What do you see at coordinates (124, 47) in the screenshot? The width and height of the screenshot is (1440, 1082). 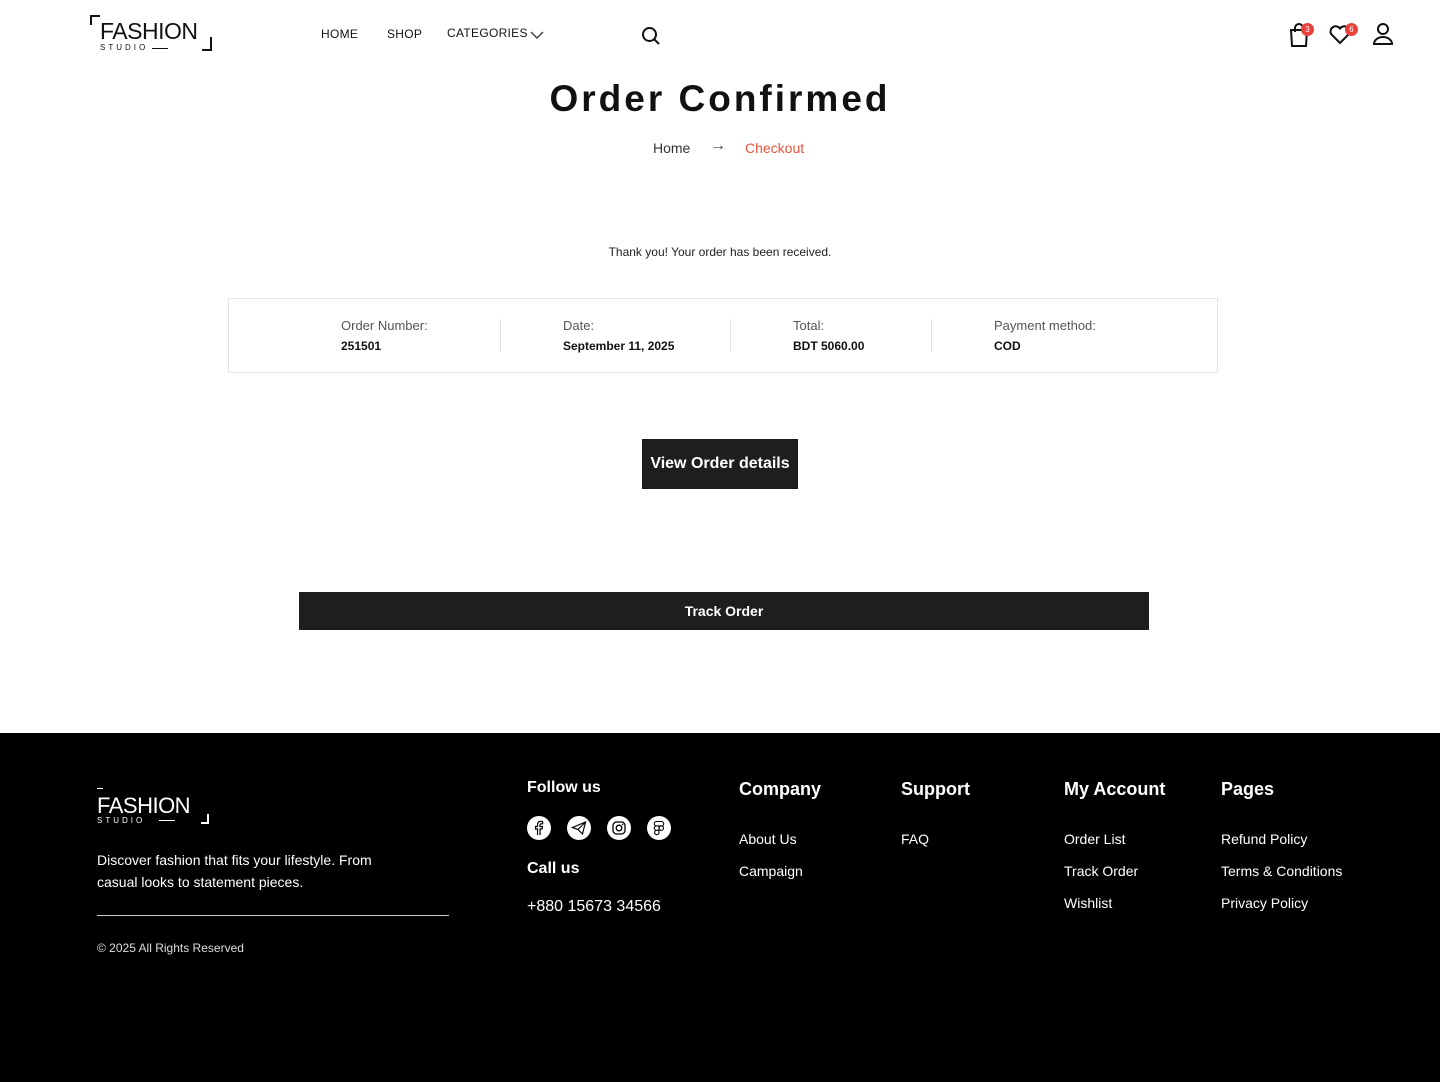 I see `logo-subtext: STUDIO` at bounding box center [124, 47].